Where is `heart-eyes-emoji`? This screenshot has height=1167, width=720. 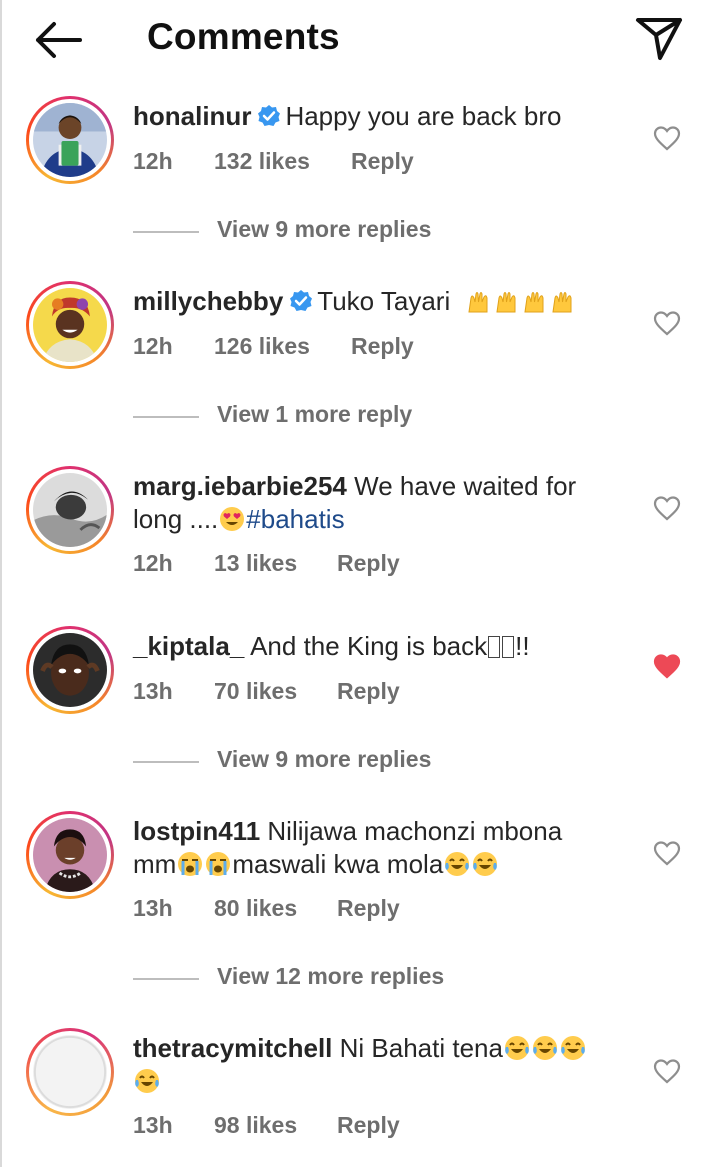
heart-eyes-emoji is located at coordinates (232, 519).